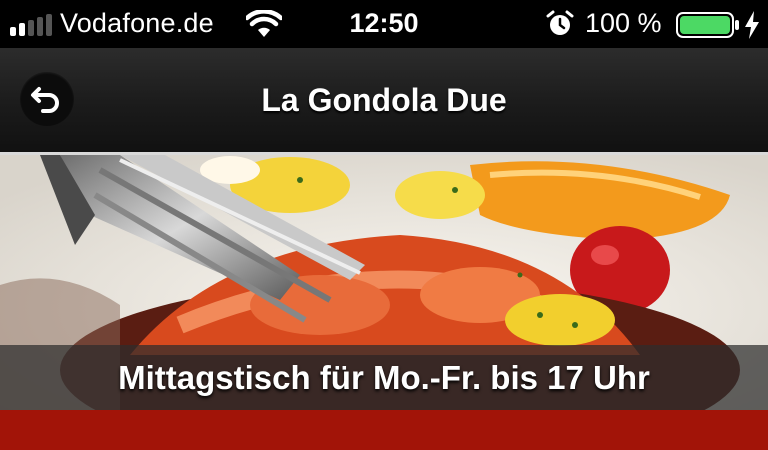 The width and height of the screenshot is (768, 450). Describe the element at coordinates (560, 22) in the screenshot. I see `alarm-icon` at that location.